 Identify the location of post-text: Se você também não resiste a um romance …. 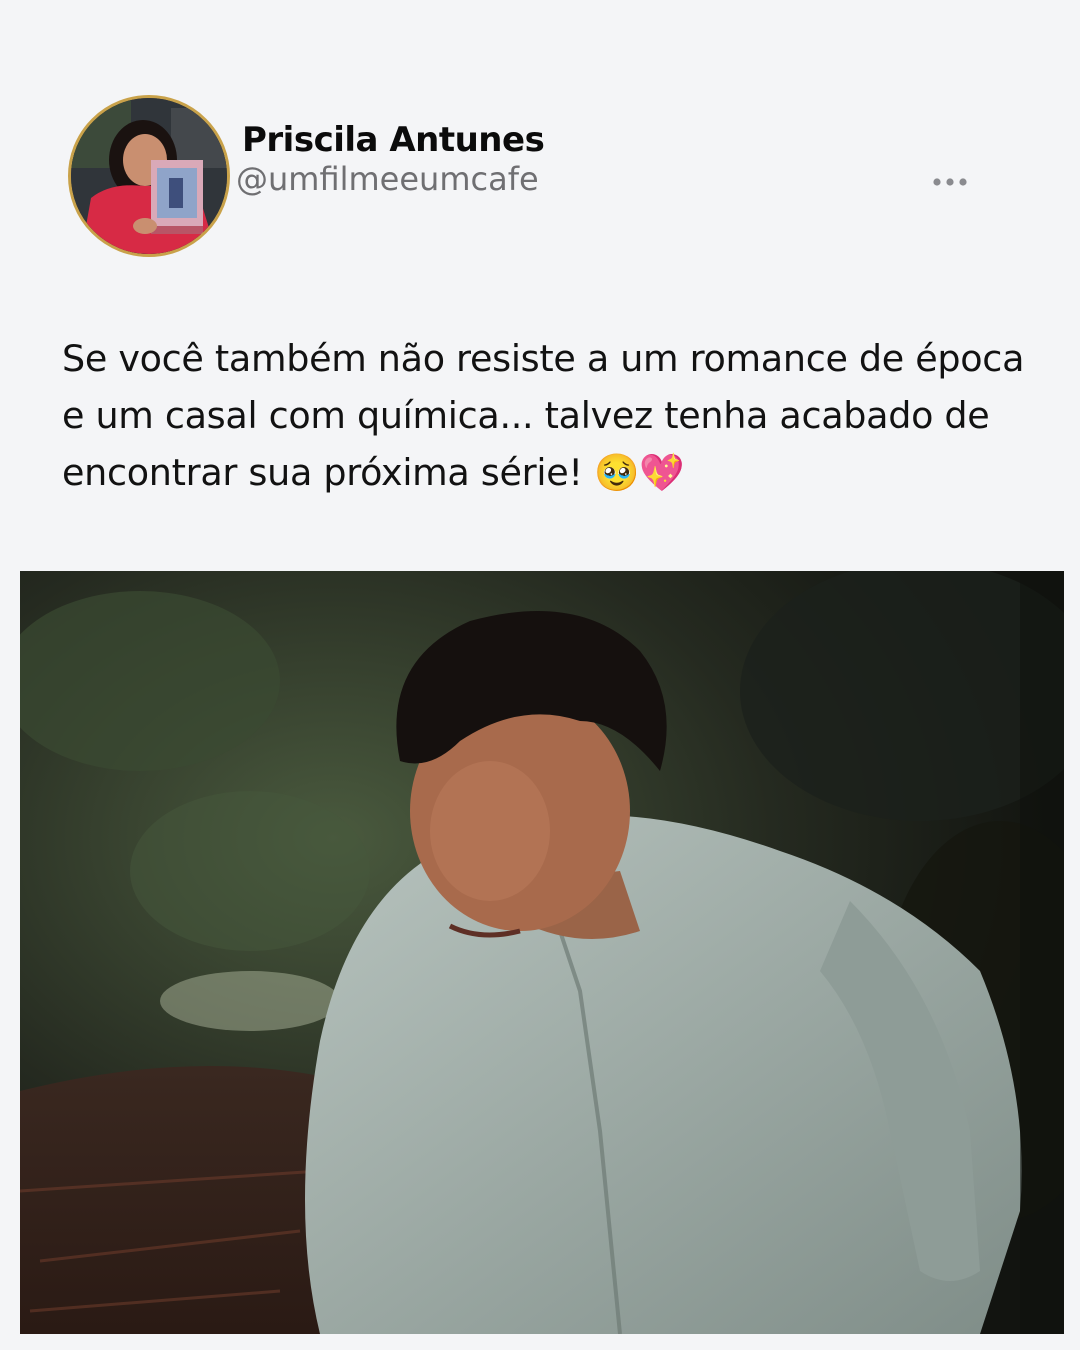
(543, 415).